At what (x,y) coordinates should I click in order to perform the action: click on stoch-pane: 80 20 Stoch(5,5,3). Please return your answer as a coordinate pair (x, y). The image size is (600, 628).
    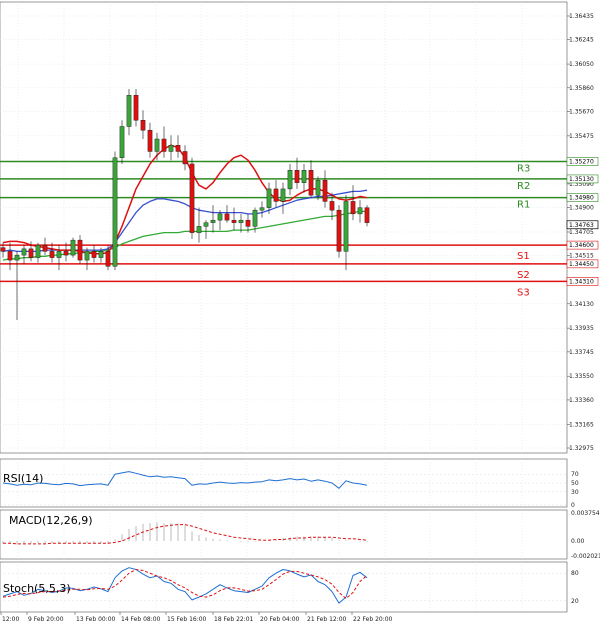
    Looking at the image, I should click on (289, 587).